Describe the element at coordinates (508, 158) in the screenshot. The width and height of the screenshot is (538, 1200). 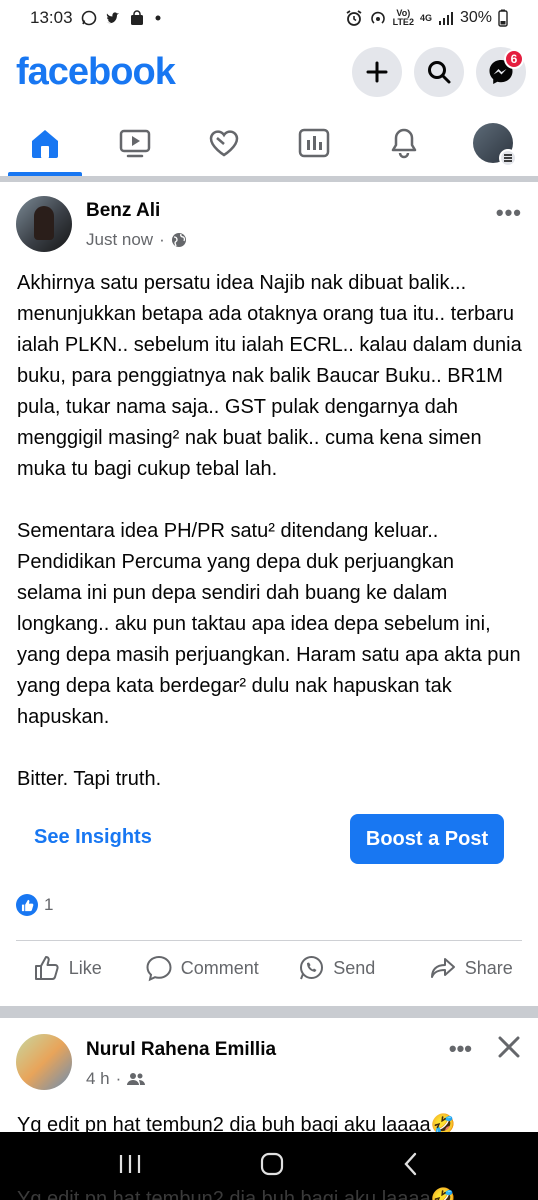
I see `menu-icon` at that location.